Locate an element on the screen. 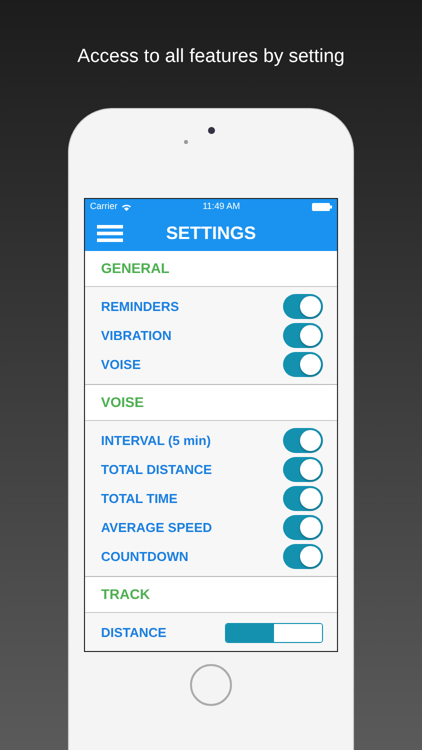  status-time: 11:49 AM is located at coordinates (221, 207).